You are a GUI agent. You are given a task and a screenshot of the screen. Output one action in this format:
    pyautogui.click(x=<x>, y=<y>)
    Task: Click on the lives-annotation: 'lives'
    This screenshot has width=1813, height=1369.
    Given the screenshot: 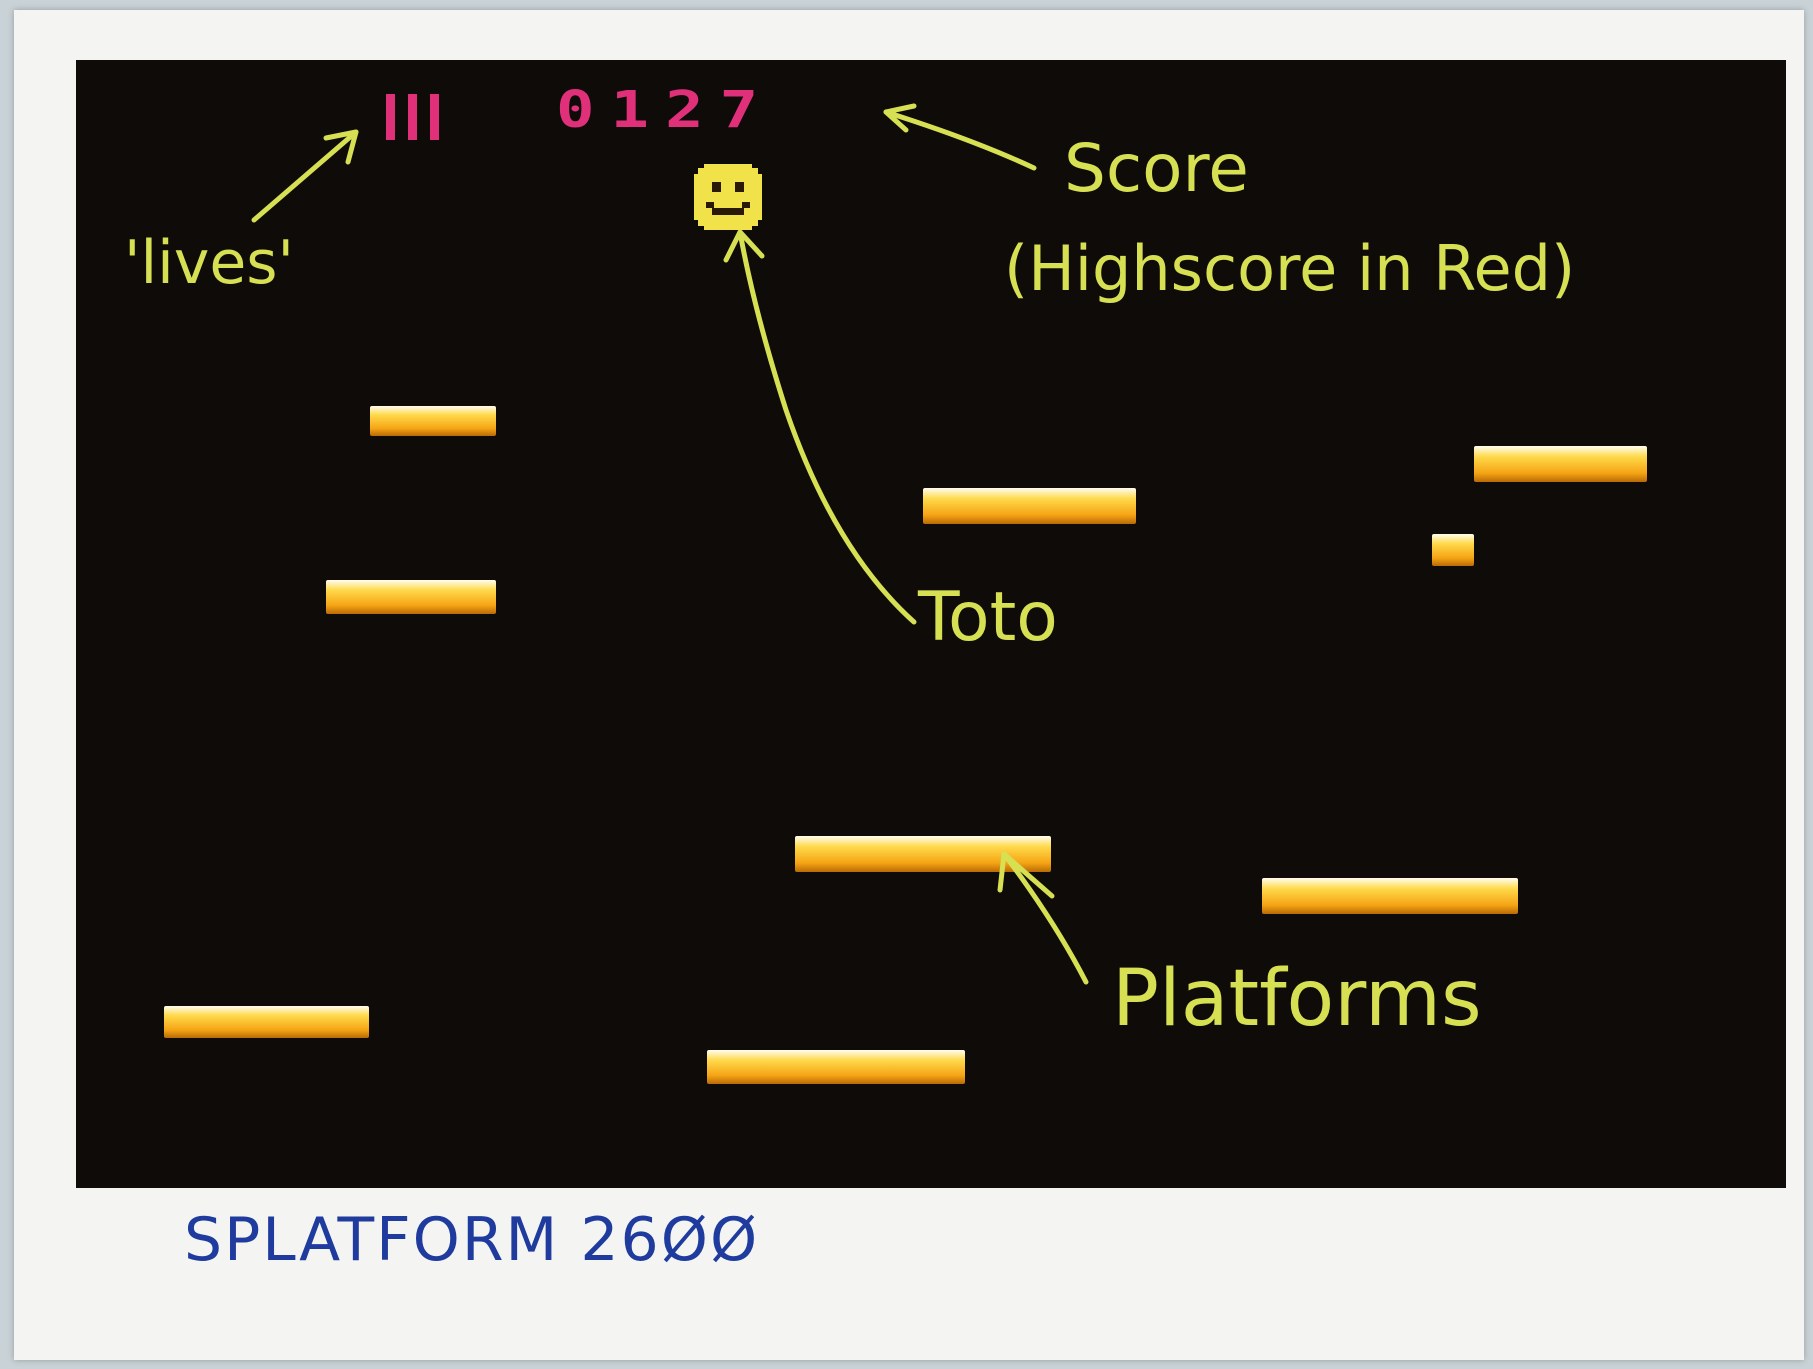 What is the action you would take?
    pyautogui.click(x=209, y=263)
    